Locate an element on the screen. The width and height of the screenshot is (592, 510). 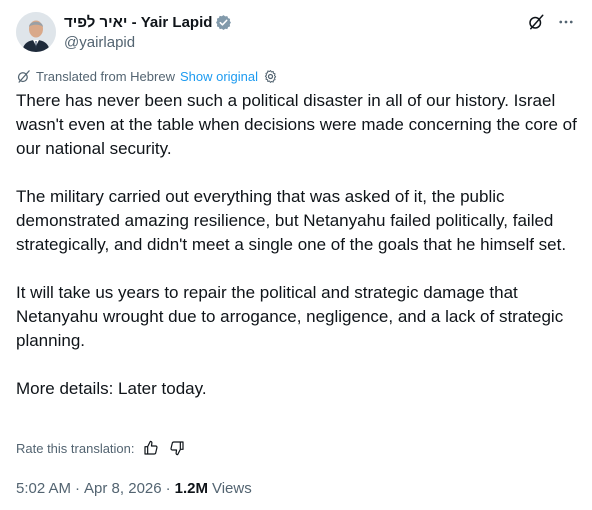
show-original-link: Show original is located at coordinates (219, 76).